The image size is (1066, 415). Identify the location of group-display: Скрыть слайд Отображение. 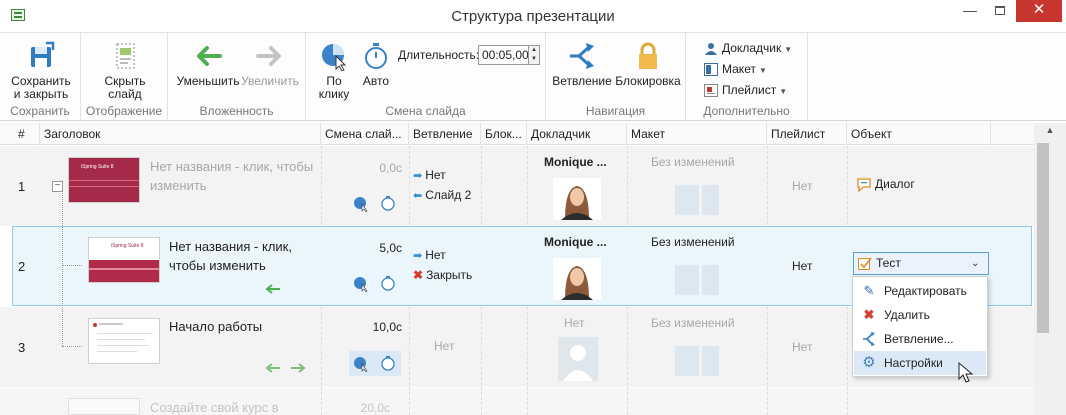
(124, 77).